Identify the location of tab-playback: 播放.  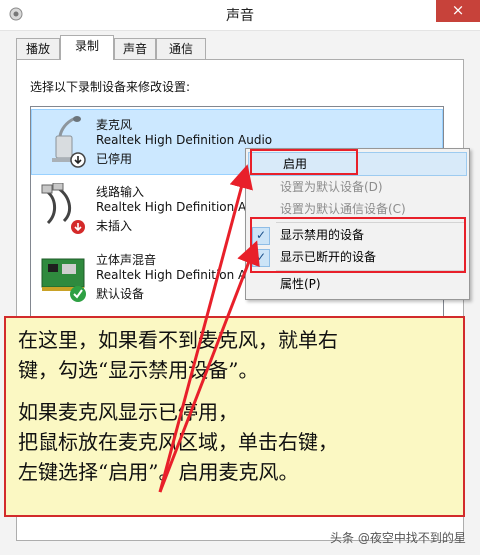
(38, 48).